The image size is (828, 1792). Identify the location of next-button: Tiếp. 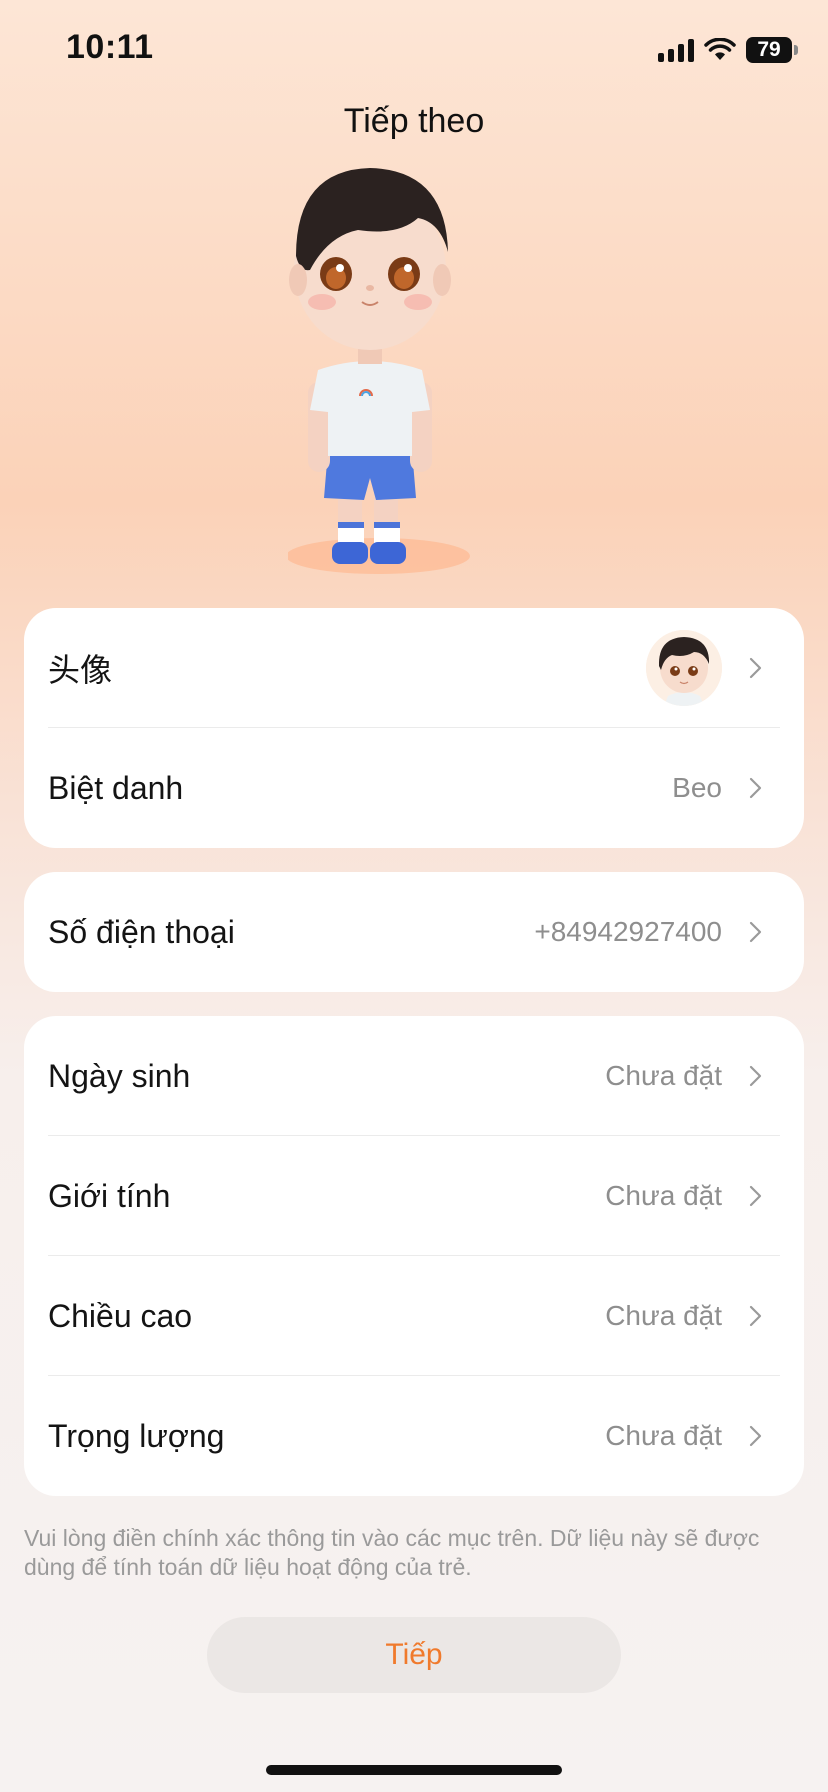
(414, 1655).